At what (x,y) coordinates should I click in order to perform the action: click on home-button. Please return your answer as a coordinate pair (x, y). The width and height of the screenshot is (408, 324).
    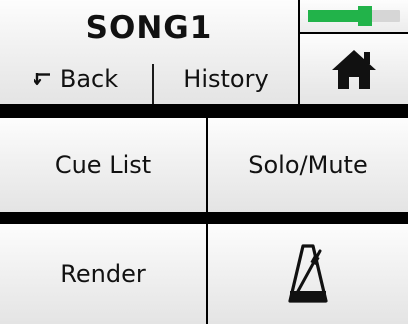
    Looking at the image, I should click on (354, 69).